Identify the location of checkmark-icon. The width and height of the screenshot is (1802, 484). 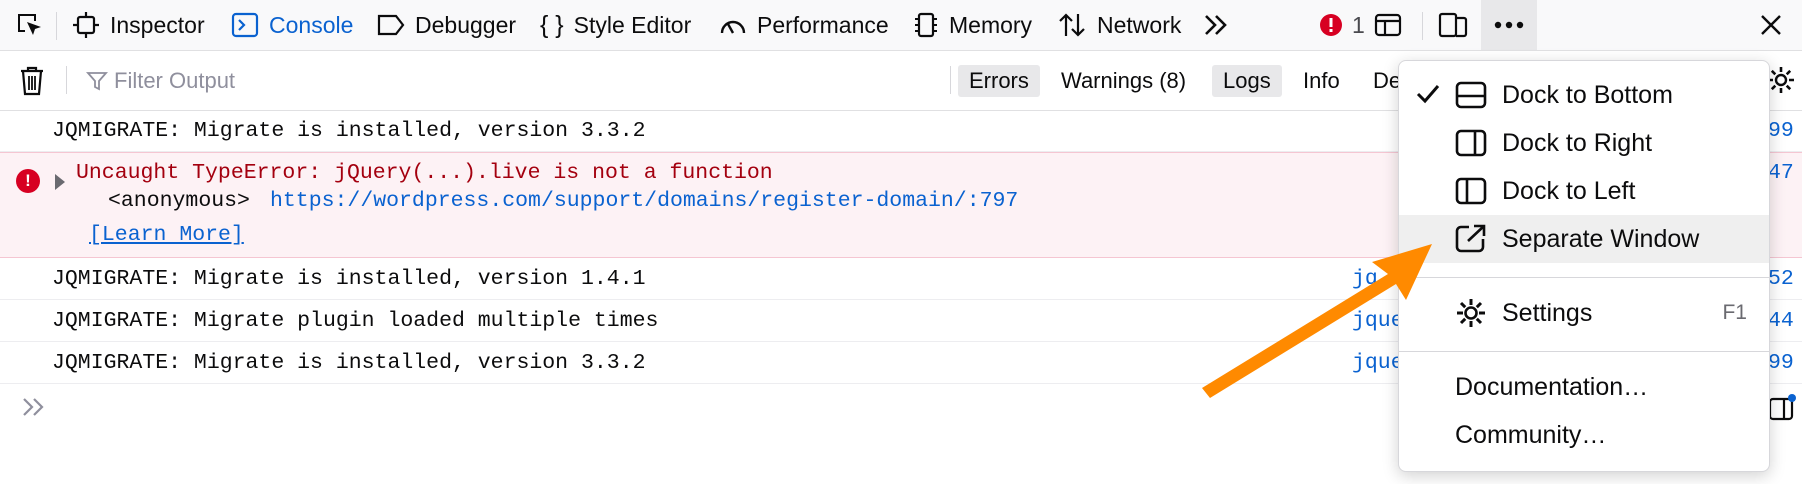
(1428, 97).